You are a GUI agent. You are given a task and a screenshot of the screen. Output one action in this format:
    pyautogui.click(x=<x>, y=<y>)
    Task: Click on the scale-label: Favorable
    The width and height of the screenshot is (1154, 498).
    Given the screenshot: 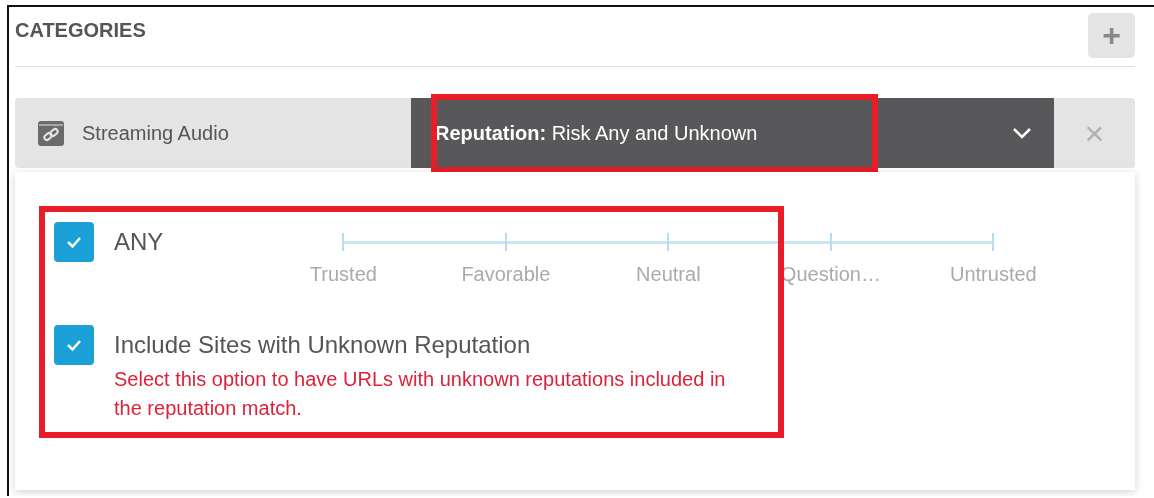 What is the action you would take?
    pyautogui.click(x=506, y=274)
    